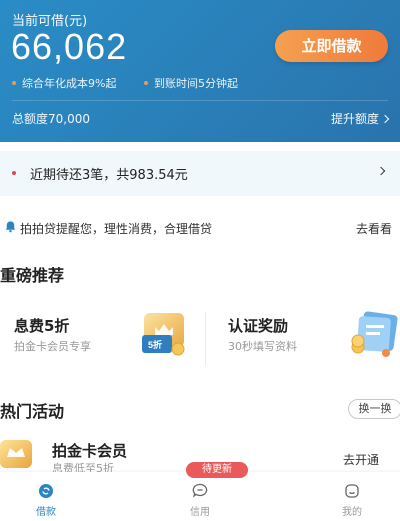 This screenshot has width=400, height=521. I want to click on alert-dot-icon, so click(14, 173).